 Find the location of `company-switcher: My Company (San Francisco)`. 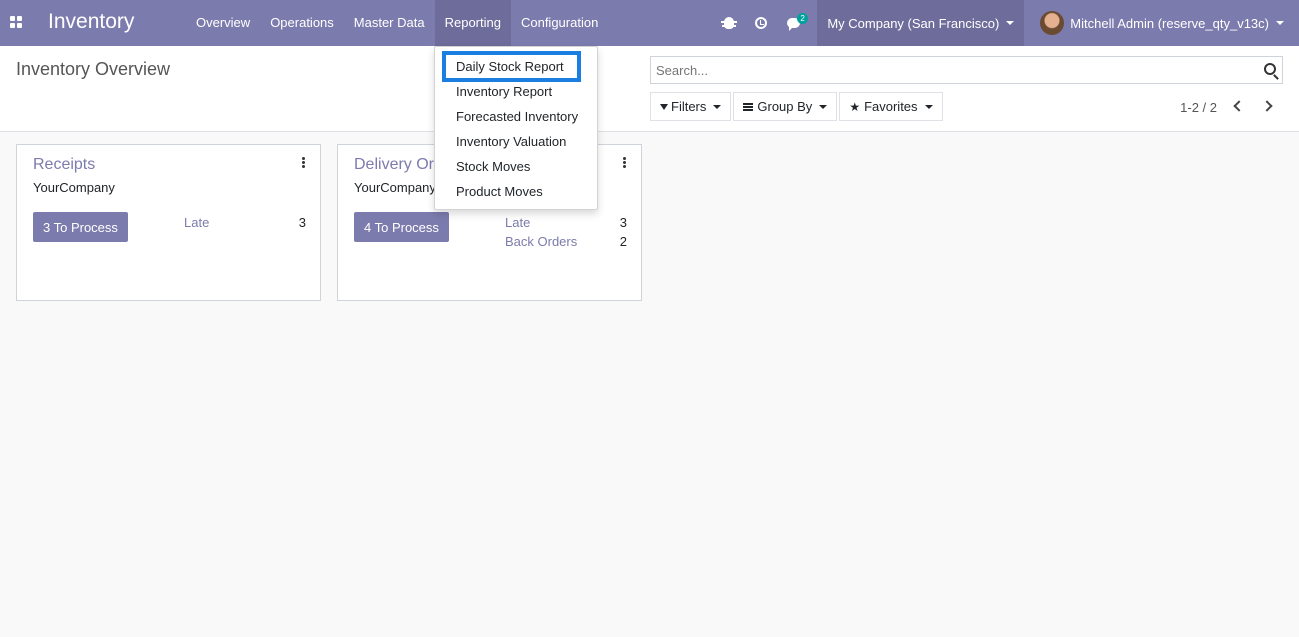

company-switcher: My Company (San Francisco) is located at coordinates (921, 23).